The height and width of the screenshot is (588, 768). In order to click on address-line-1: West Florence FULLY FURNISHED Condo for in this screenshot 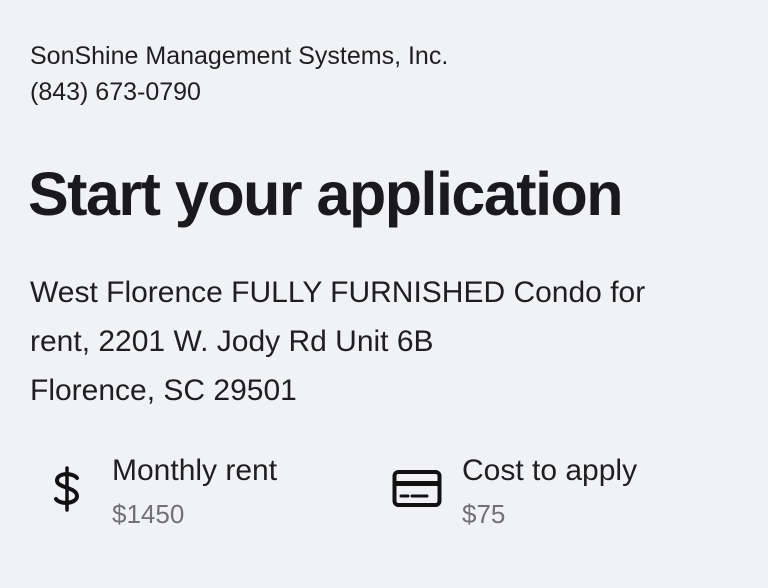, I will do `click(338, 292)`.